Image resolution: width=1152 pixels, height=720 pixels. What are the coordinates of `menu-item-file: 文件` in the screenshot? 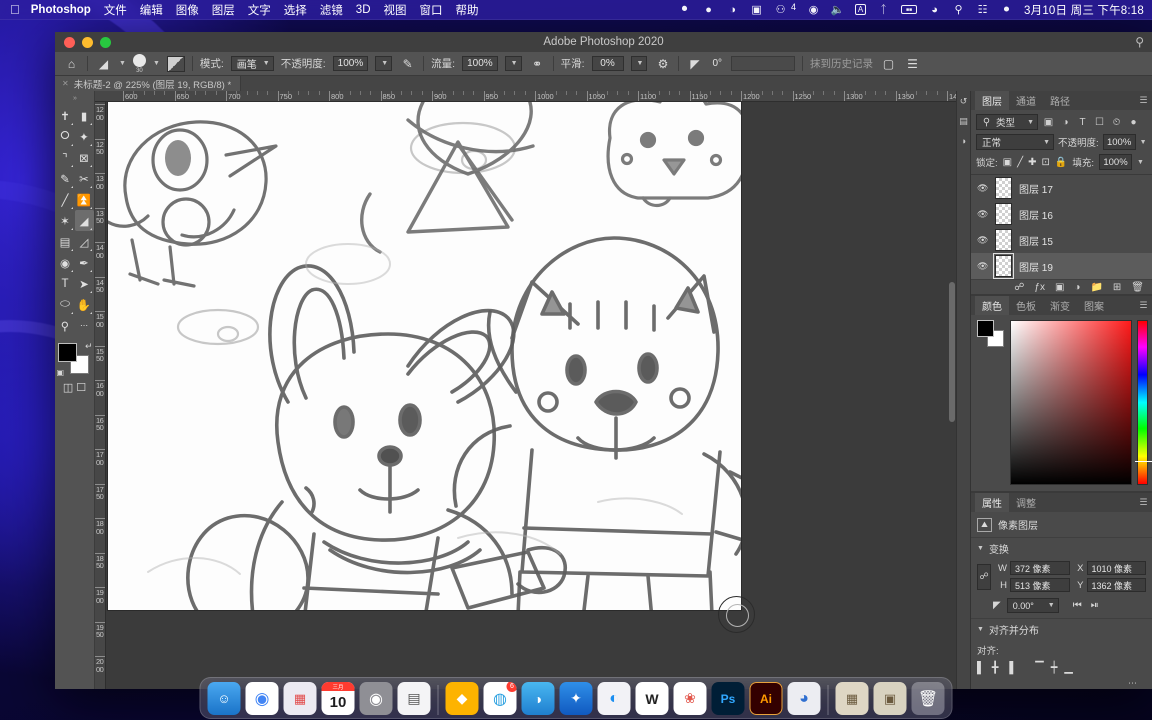 It's located at (115, 10).